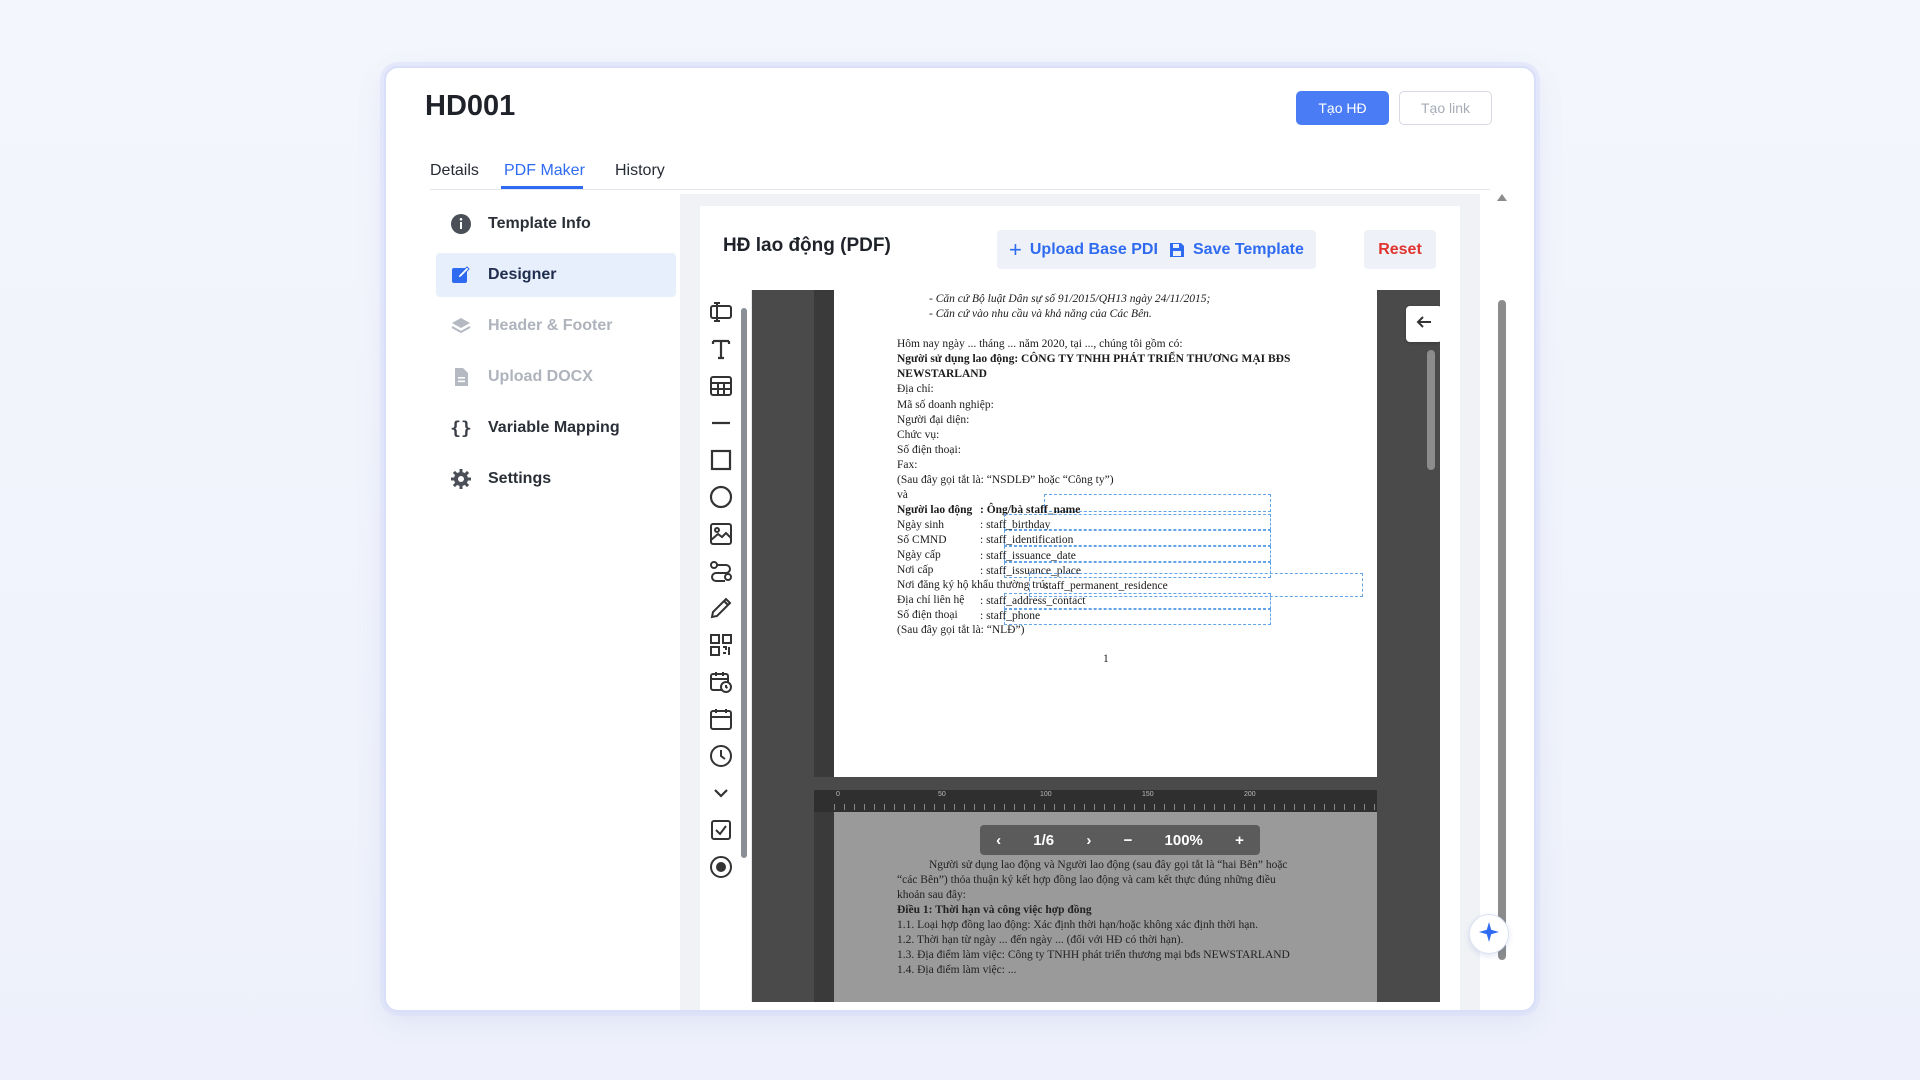  What do you see at coordinates (640, 171) in the screenshot?
I see `tab-history: History` at bounding box center [640, 171].